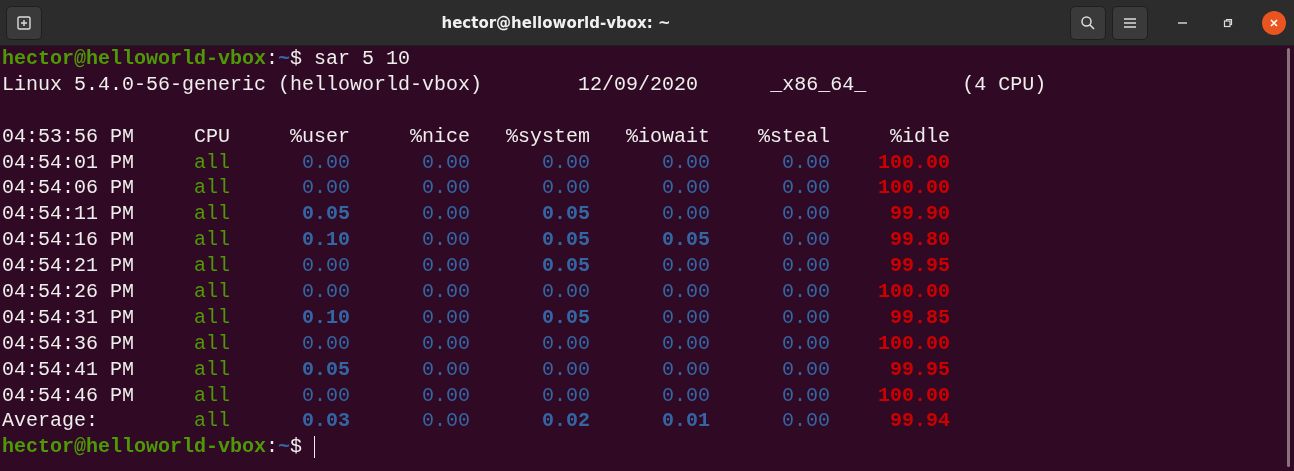 This screenshot has width=1294, height=471. I want to click on column-header: %idle, so click(920, 136).